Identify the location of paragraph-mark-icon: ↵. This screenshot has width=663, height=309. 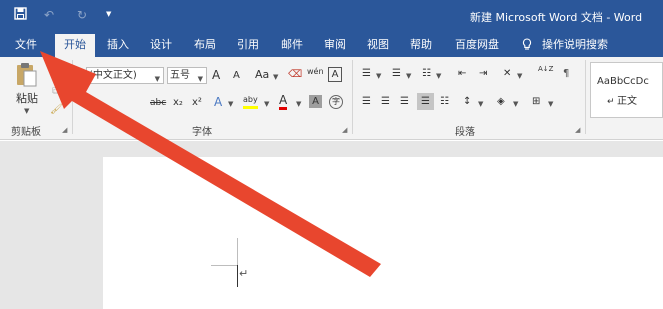
(611, 102).